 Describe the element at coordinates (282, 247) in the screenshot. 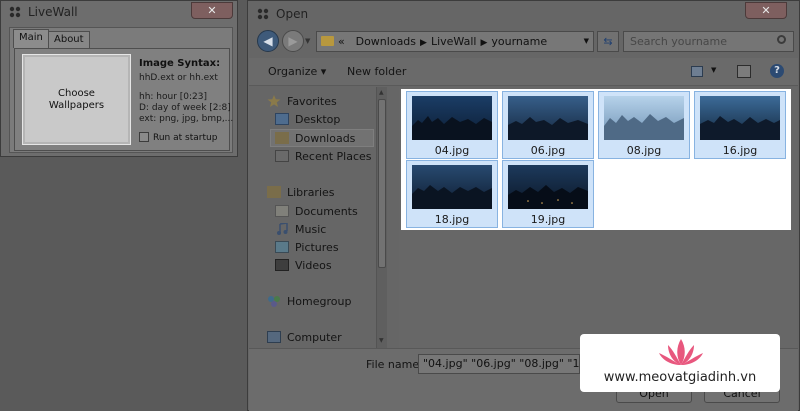

I see `pictures-icon` at that location.